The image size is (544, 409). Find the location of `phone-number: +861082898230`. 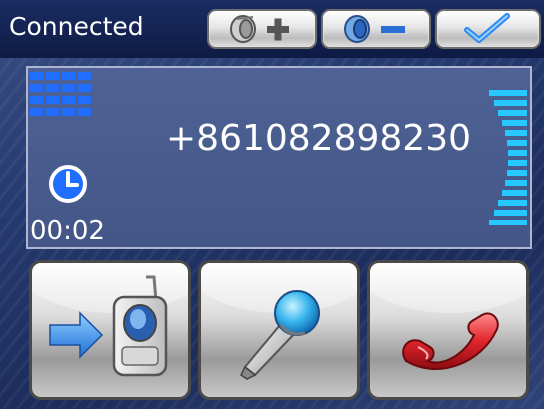

phone-number: +861082898230 is located at coordinates (319, 138).